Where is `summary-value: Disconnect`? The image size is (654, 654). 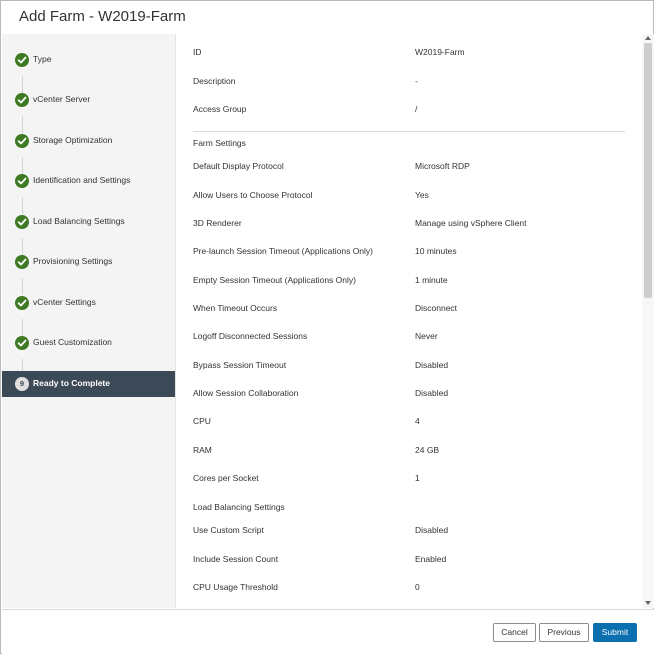
summary-value: Disconnect is located at coordinates (436, 308).